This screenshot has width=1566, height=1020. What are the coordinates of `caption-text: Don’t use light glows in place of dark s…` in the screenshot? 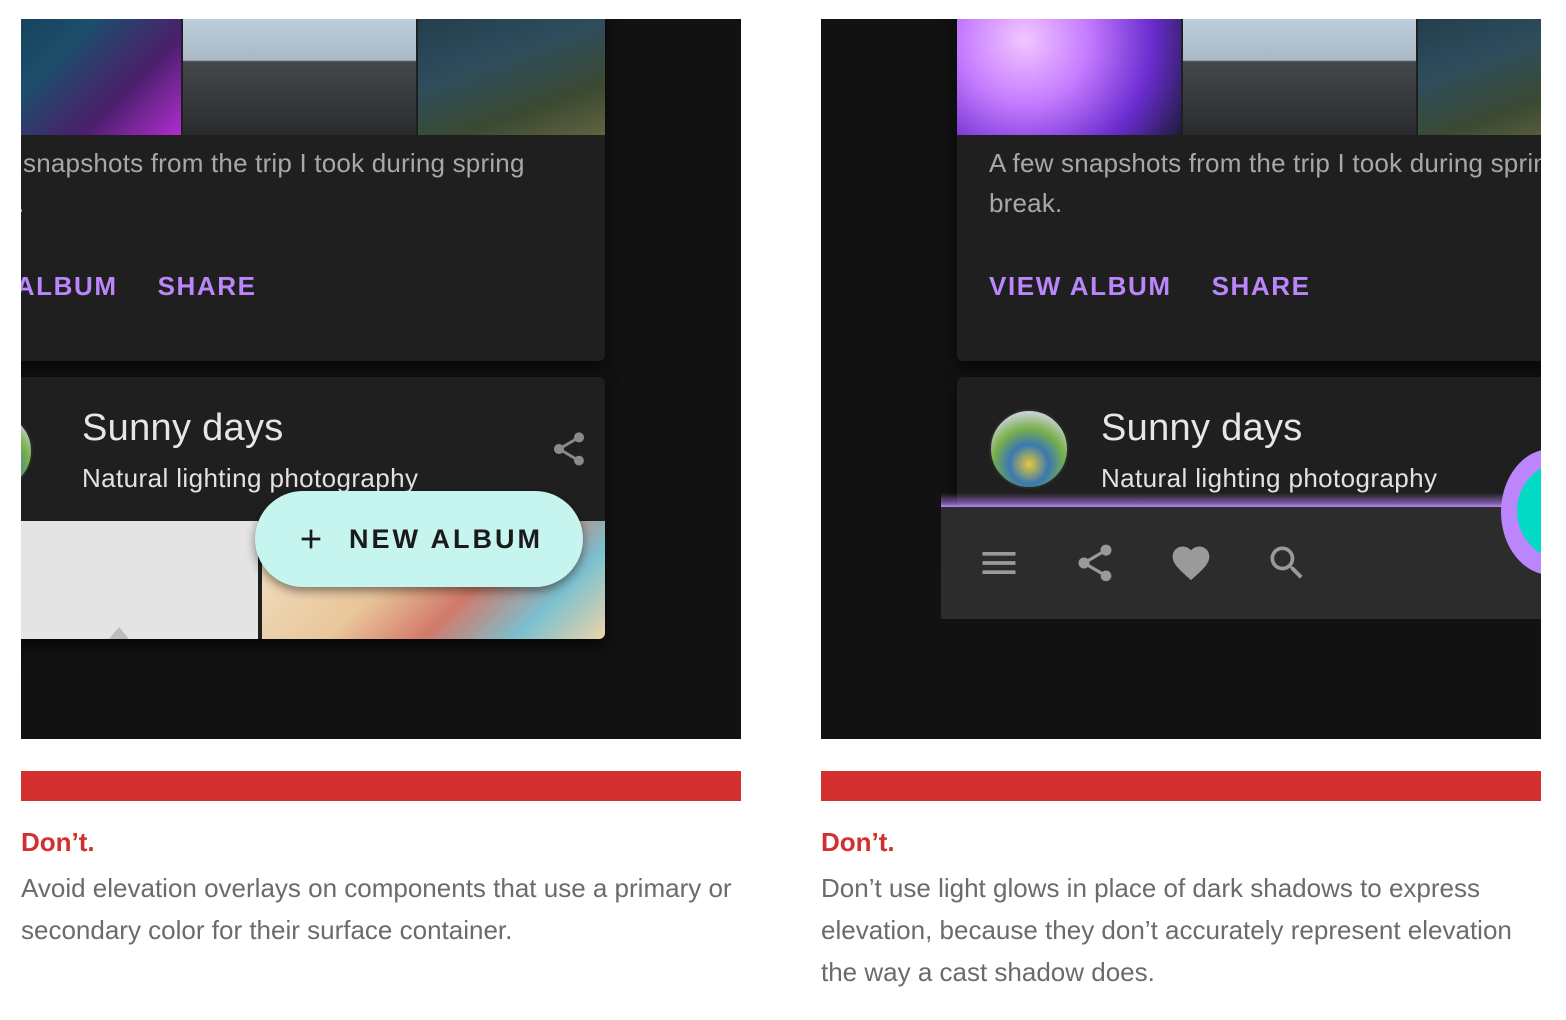 It's located at (1166, 930).